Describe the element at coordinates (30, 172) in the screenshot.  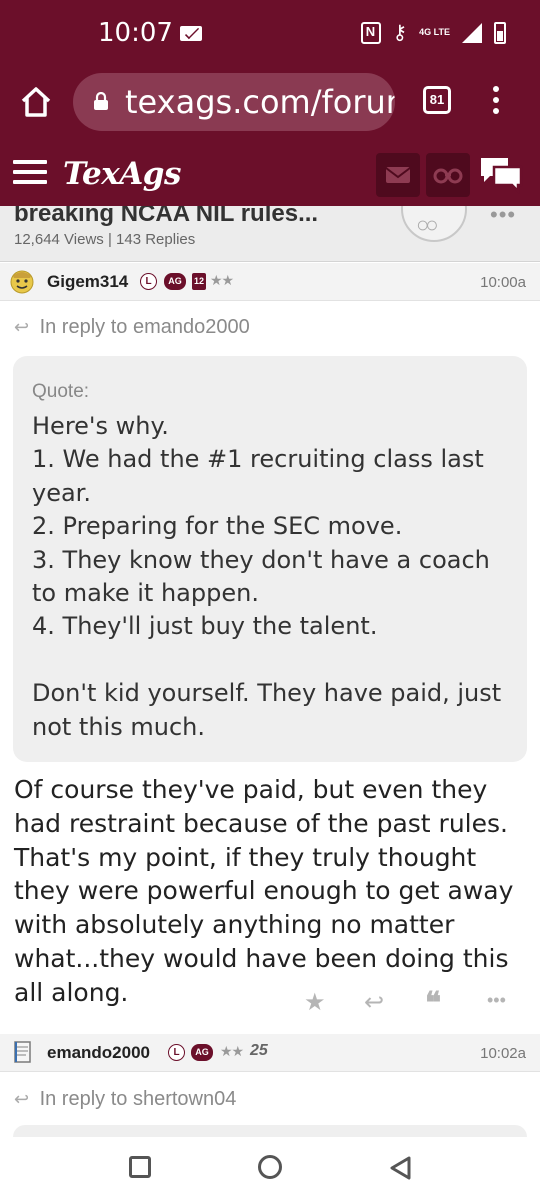
I see `hamburger-menu-icon` at that location.